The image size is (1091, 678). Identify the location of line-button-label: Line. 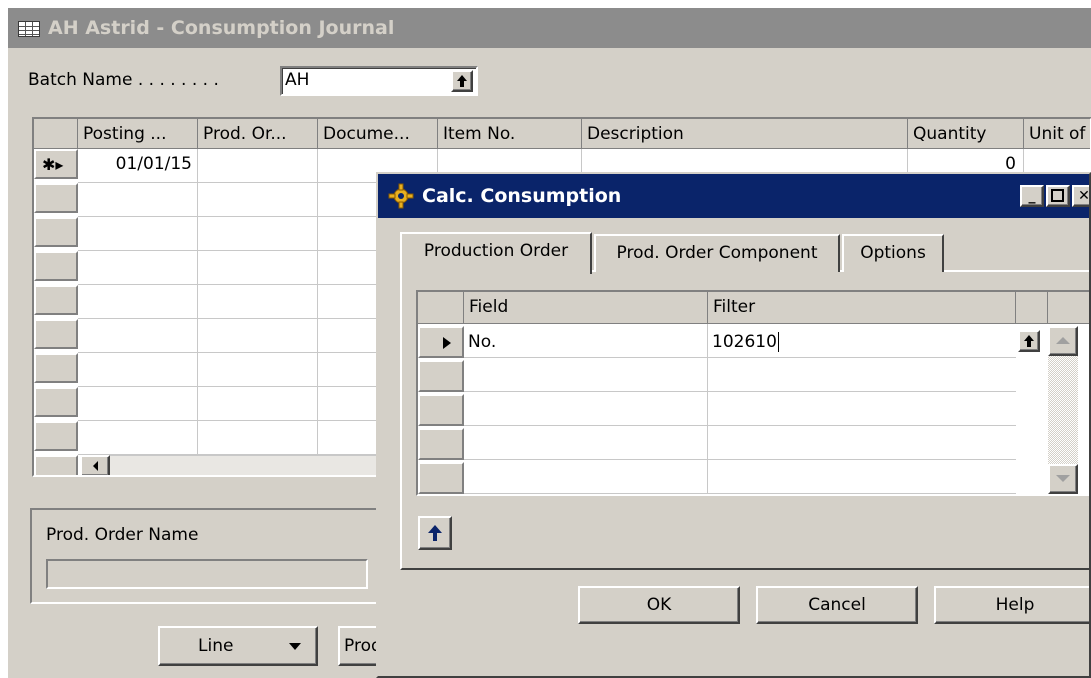
(216, 646).